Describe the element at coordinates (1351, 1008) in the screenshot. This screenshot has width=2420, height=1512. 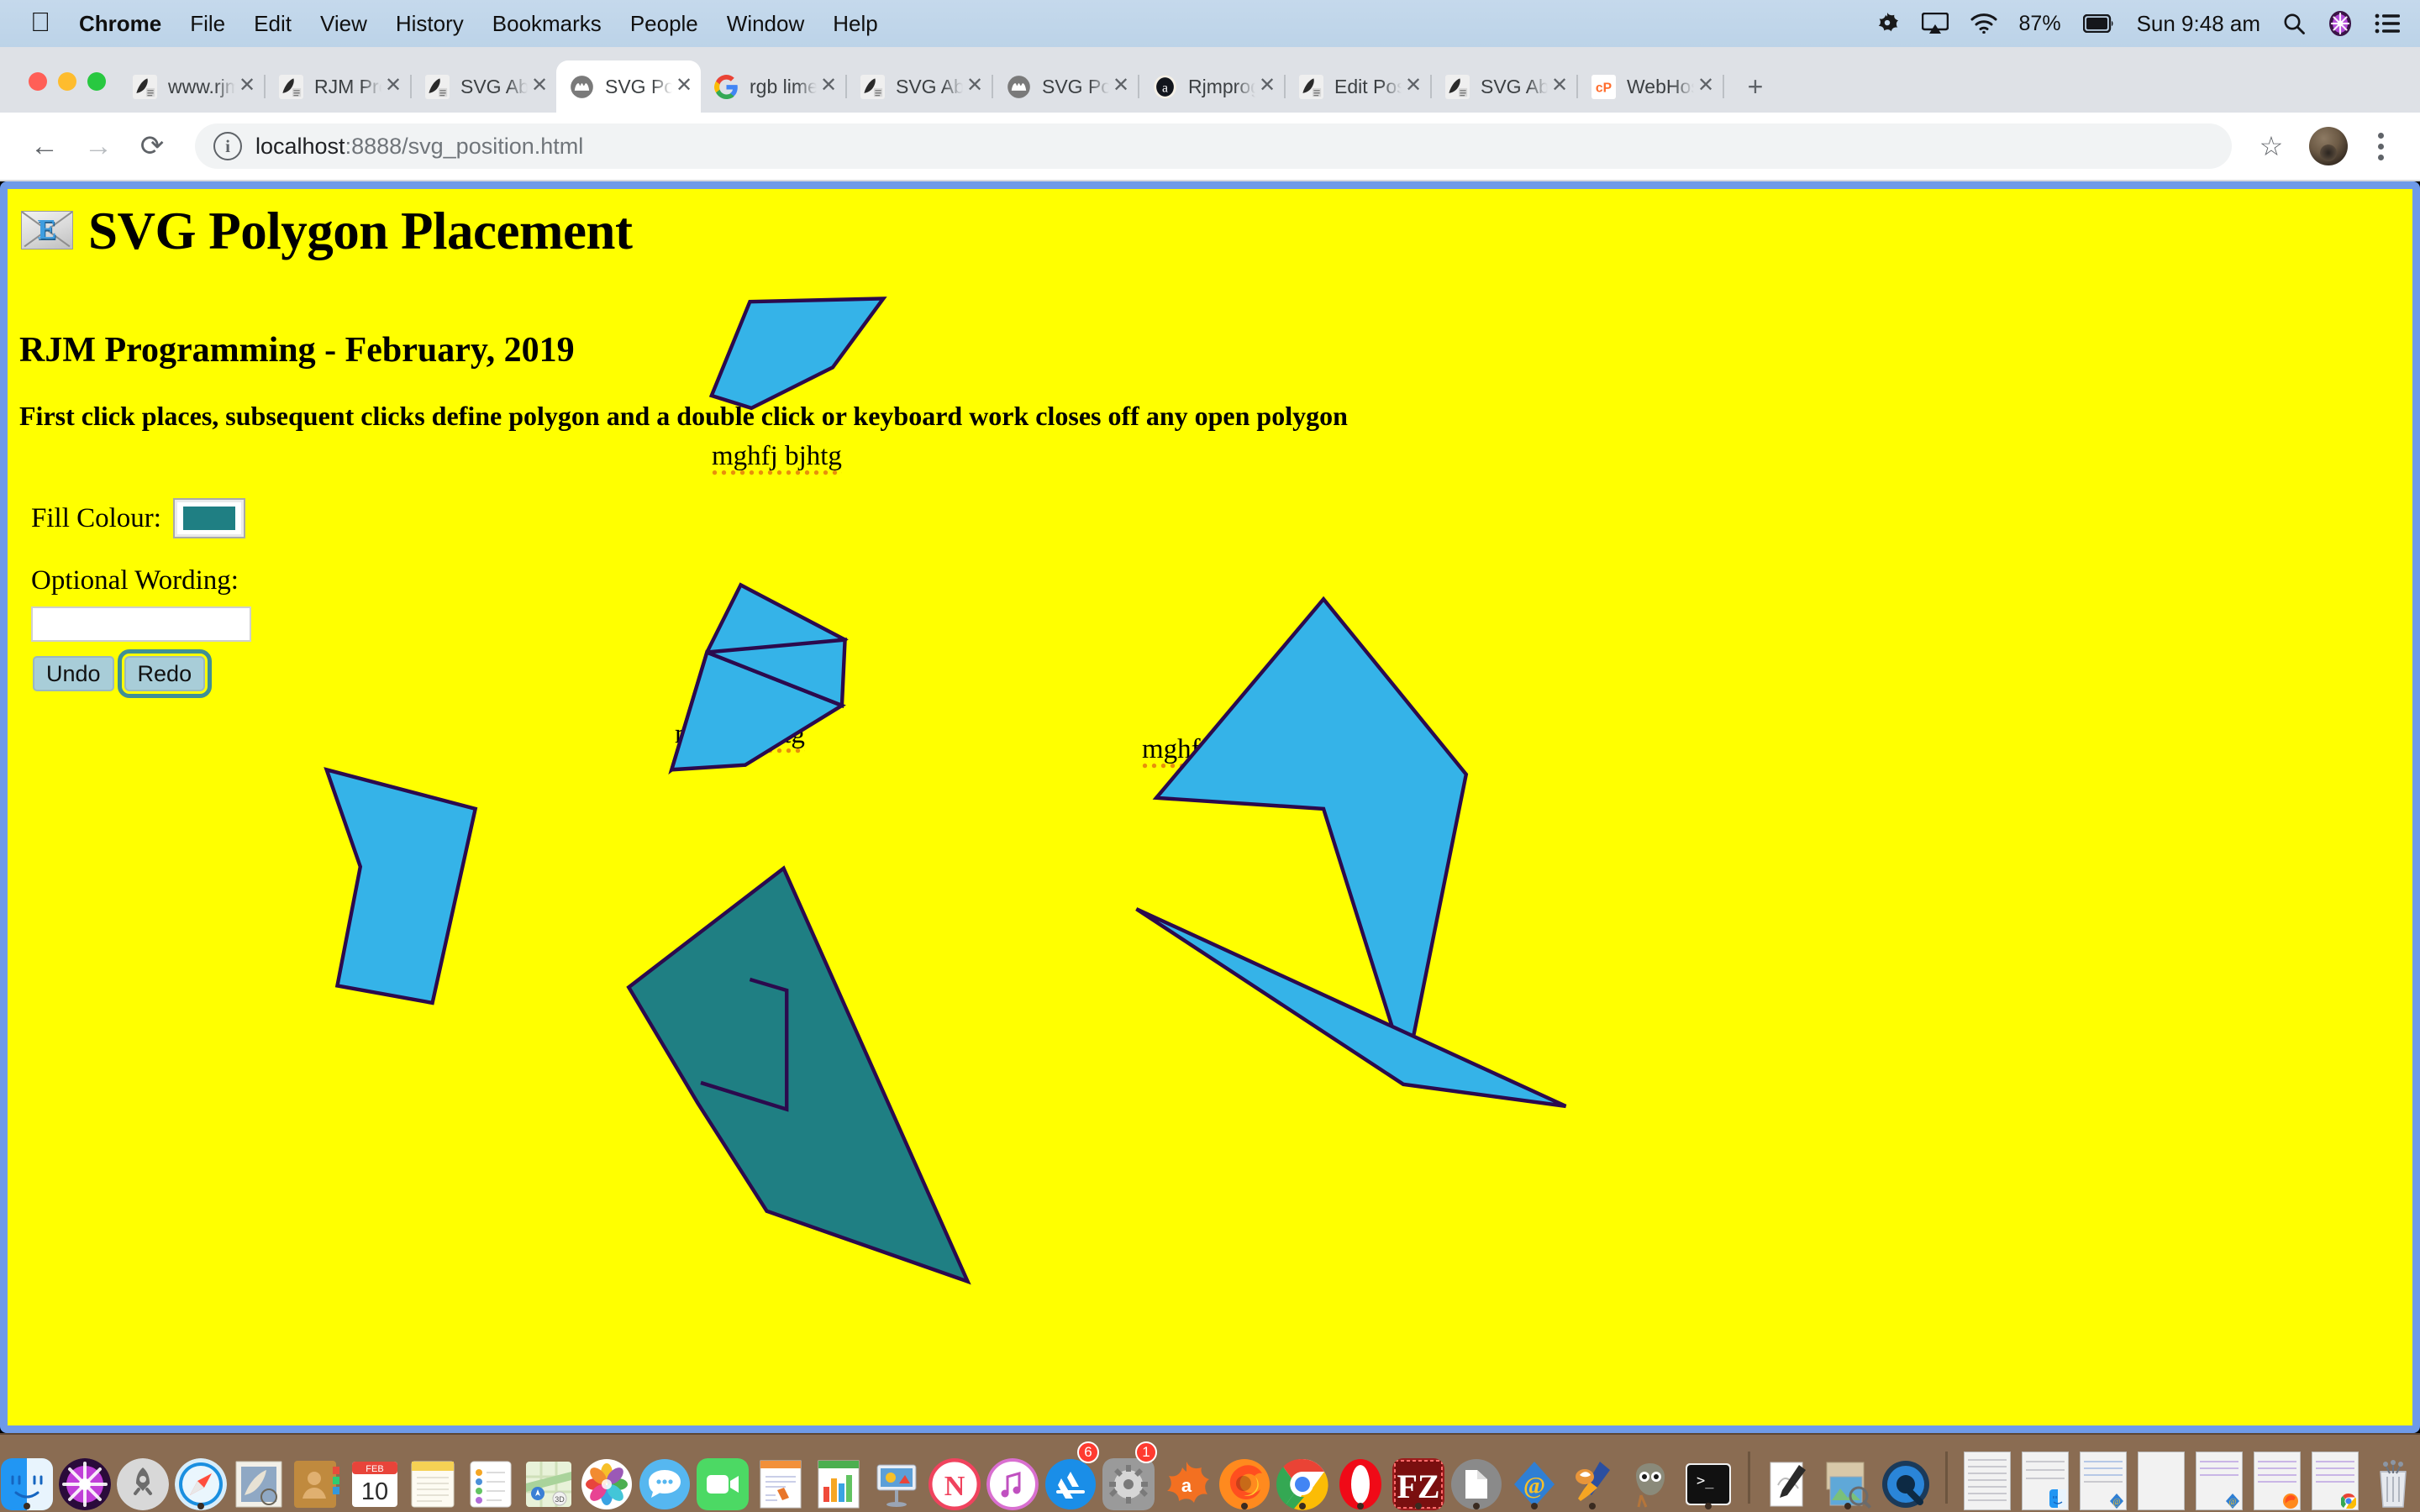
I see `shape-sliver-right` at that location.